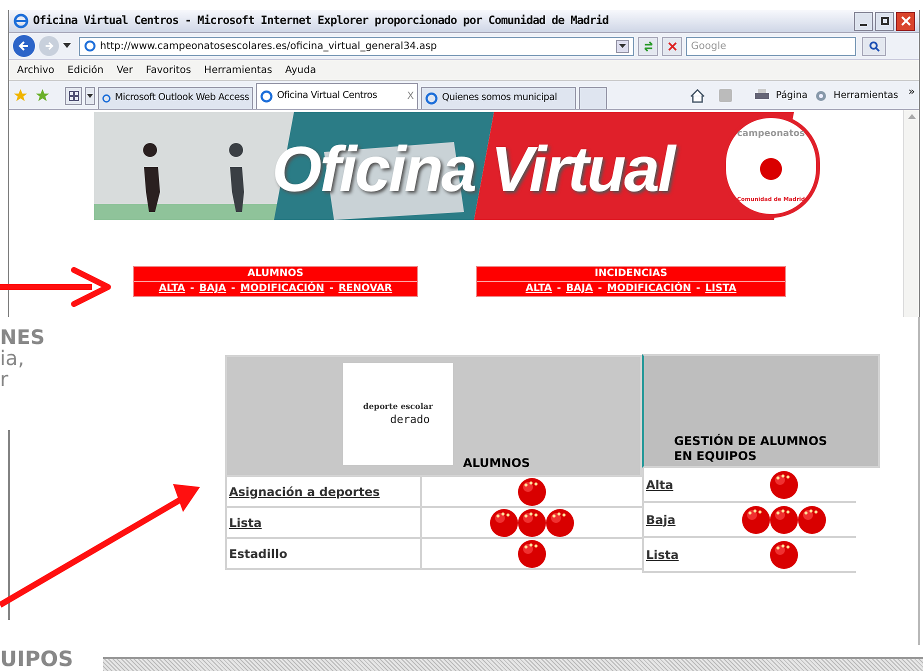 This screenshot has width=923, height=671. Describe the element at coordinates (792, 95) in the screenshot. I see `page-menu: Página` at that location.